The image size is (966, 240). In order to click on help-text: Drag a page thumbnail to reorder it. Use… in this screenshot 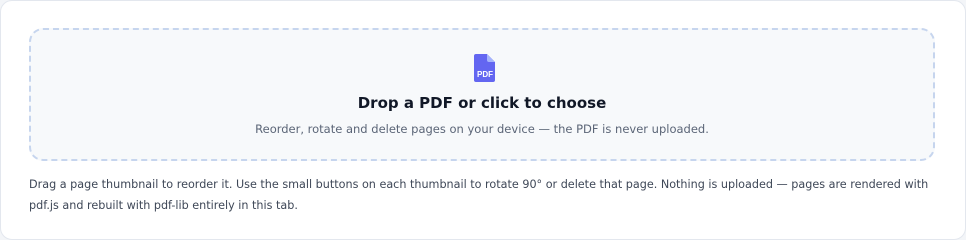, I will do `click(479, 195)`.